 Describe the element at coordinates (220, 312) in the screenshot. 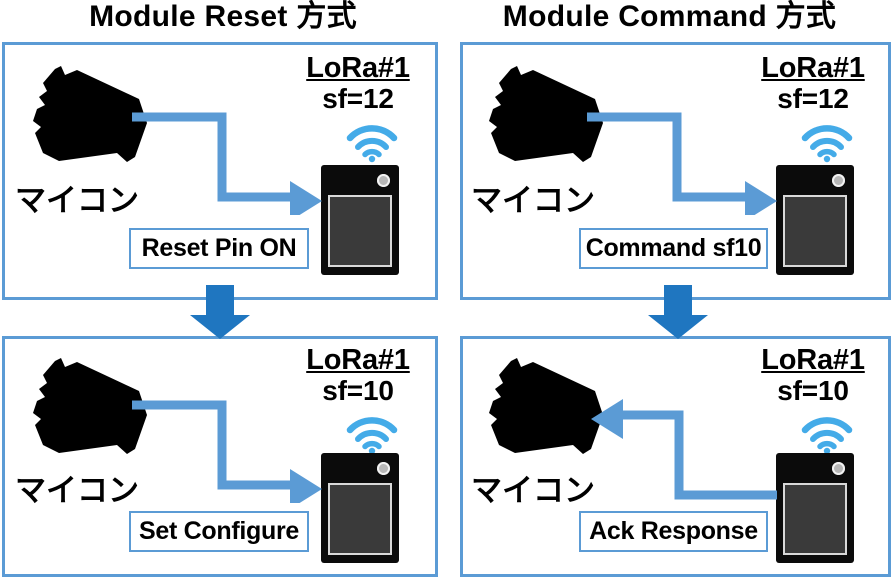

I see `step-arrow-left-down-icon` at that location.